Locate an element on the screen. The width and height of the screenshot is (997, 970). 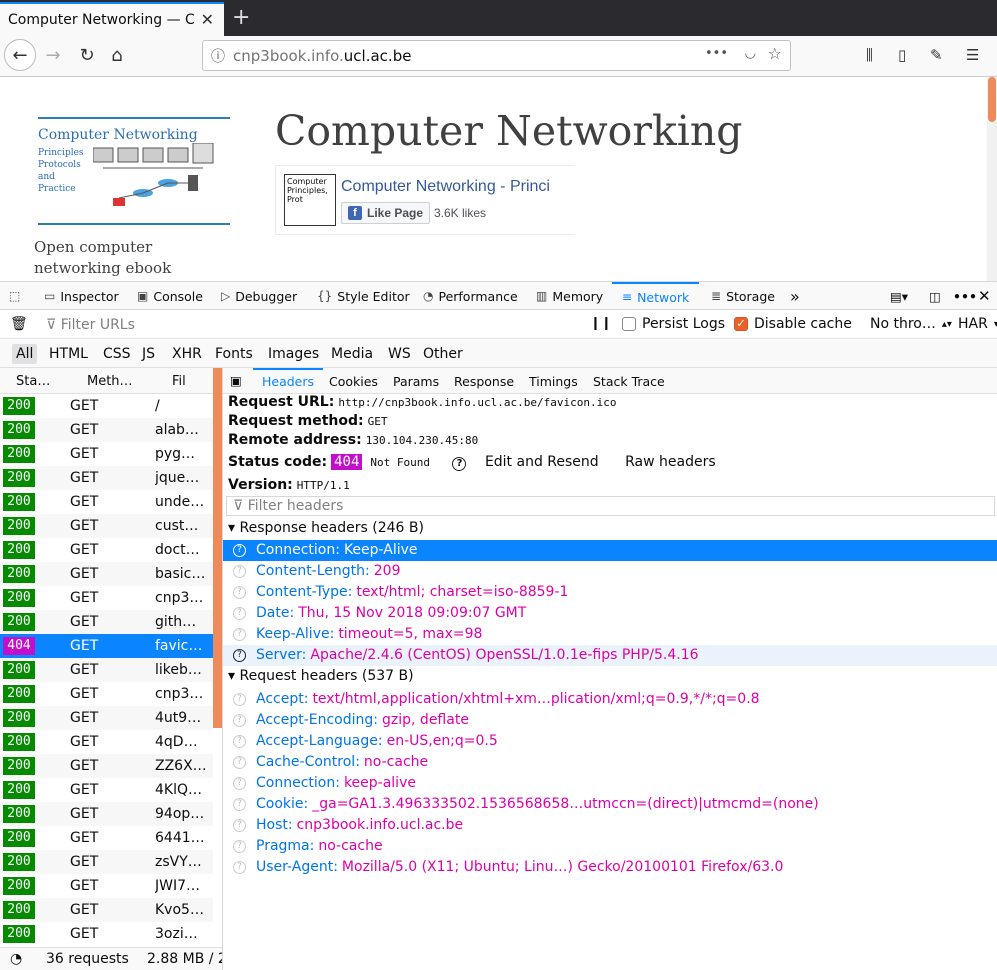
tab-performance: ◔ Performance is located at coordinates (470, 296).